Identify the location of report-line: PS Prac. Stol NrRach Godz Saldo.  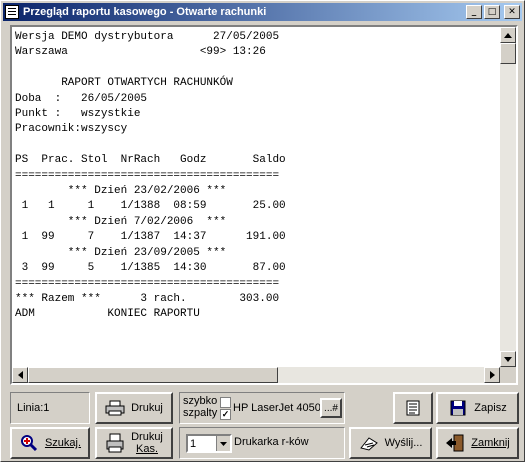
(150, 160).